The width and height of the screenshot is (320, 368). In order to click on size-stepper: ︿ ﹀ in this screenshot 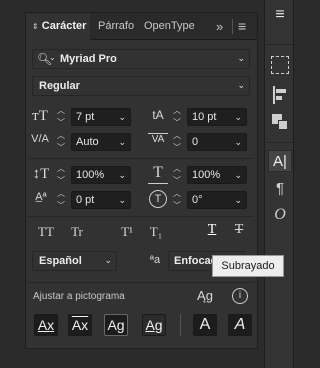, I will do `click(61, 117)`.